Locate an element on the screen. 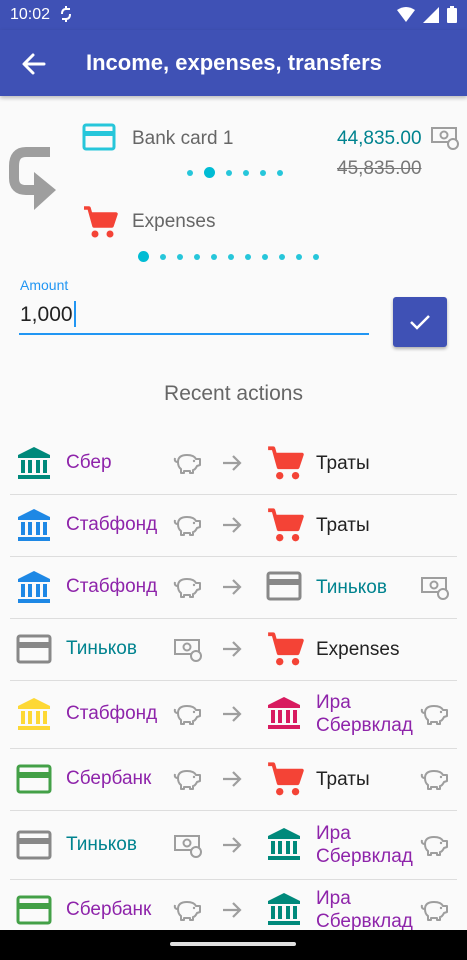 Image resolution: width=467 pixels, height=960 pixels. destination-page-indicator is located at coordinates (228, 256).